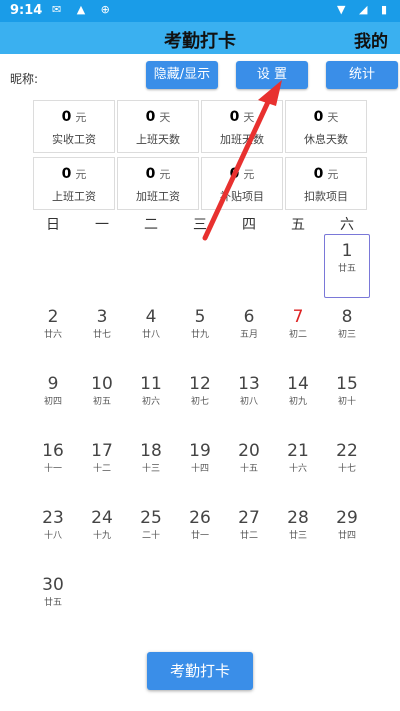  I want to click on lunar-date: 十二, so click(101, 469).